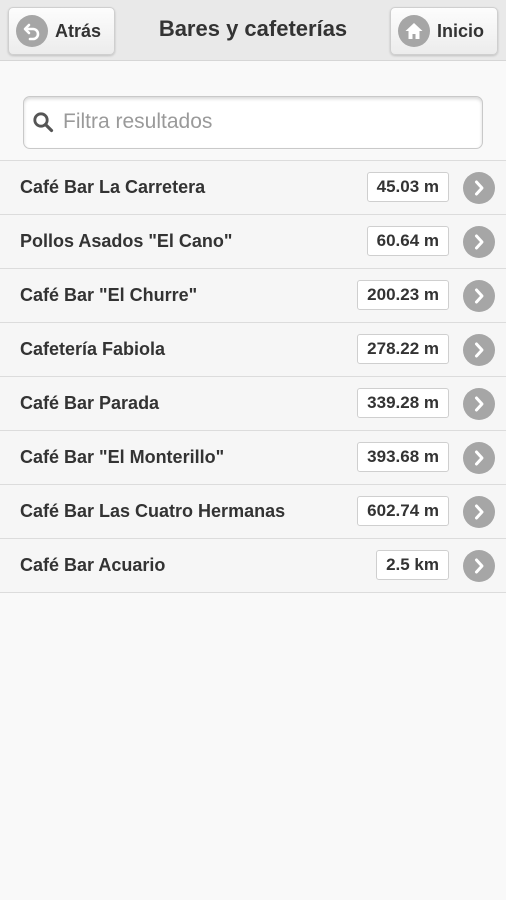 The width and height of the screenshot is (506, 900). I want to click on search-input, so click(265, 122).